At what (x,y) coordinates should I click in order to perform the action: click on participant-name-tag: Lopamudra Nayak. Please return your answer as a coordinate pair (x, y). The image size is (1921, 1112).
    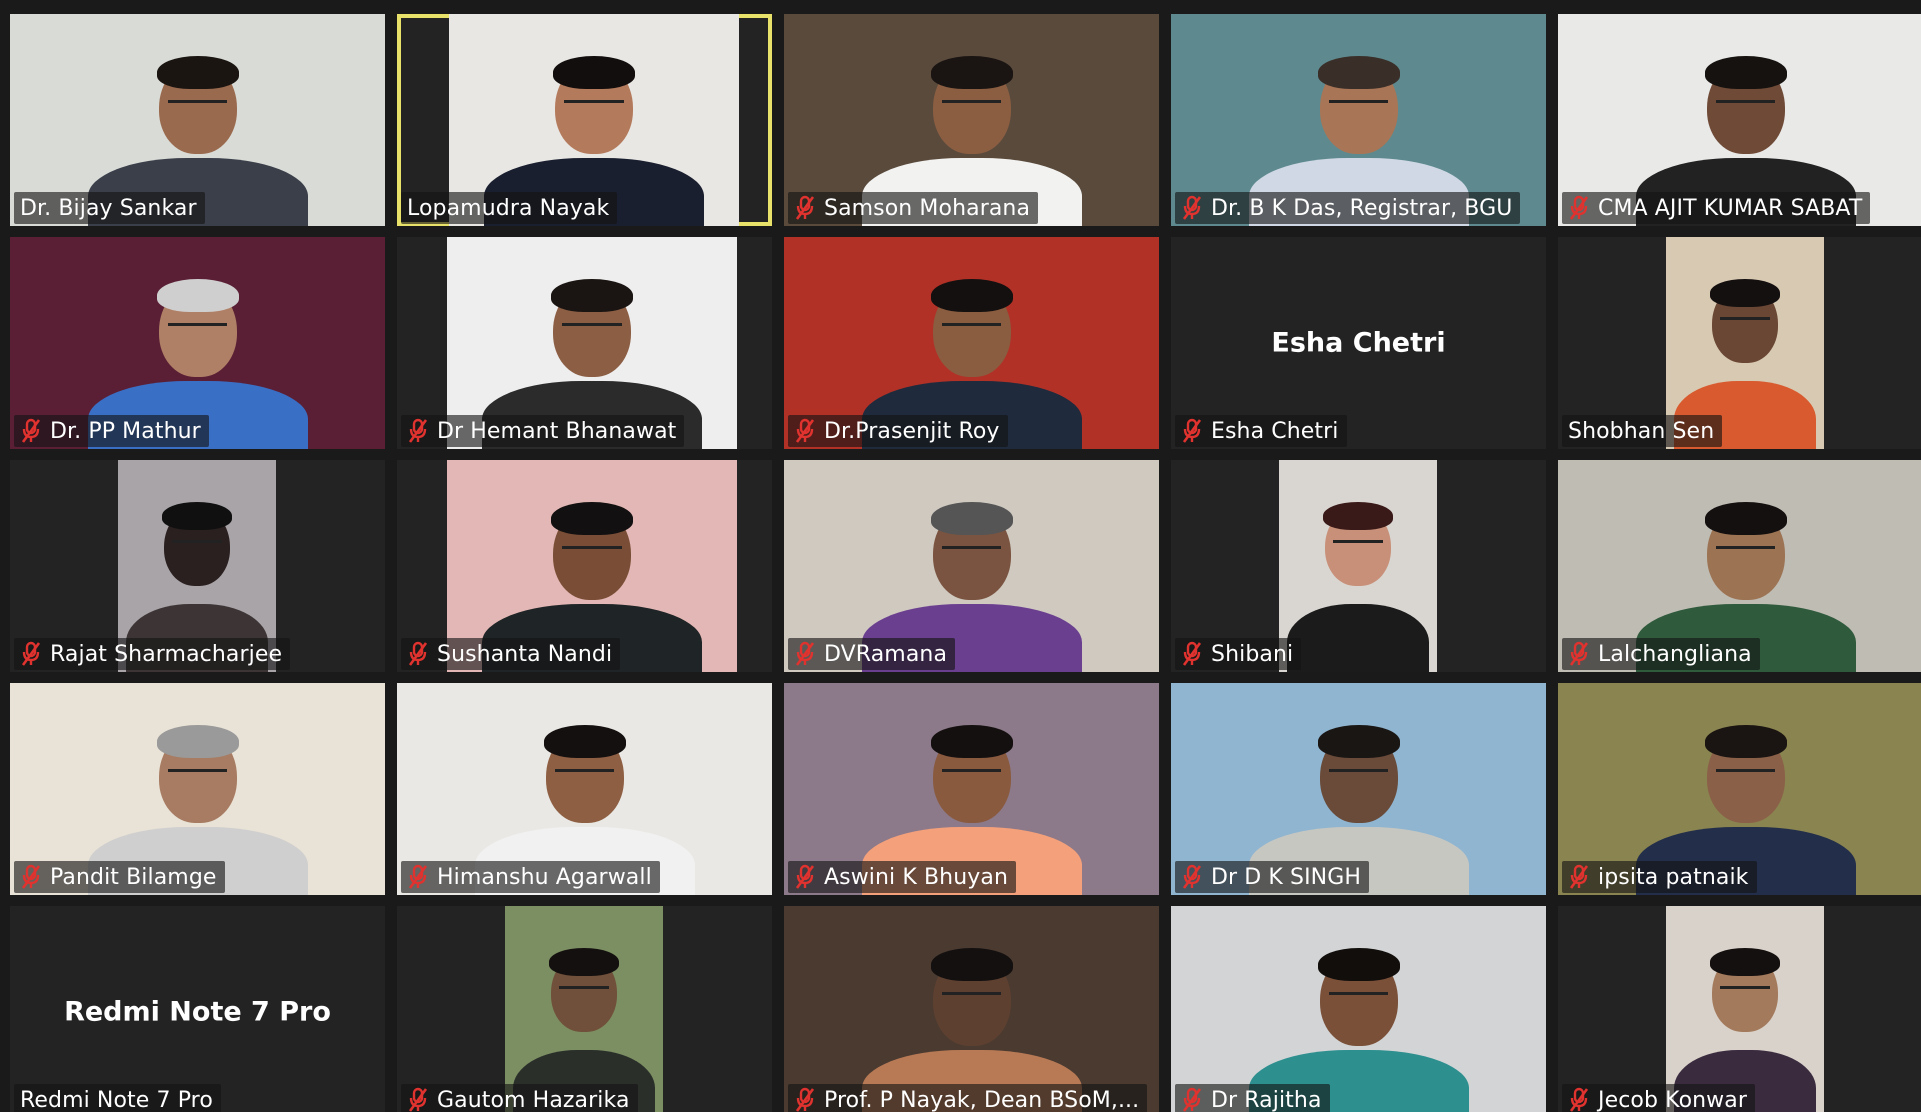
    Looking at the image, I should click on (509, 208).